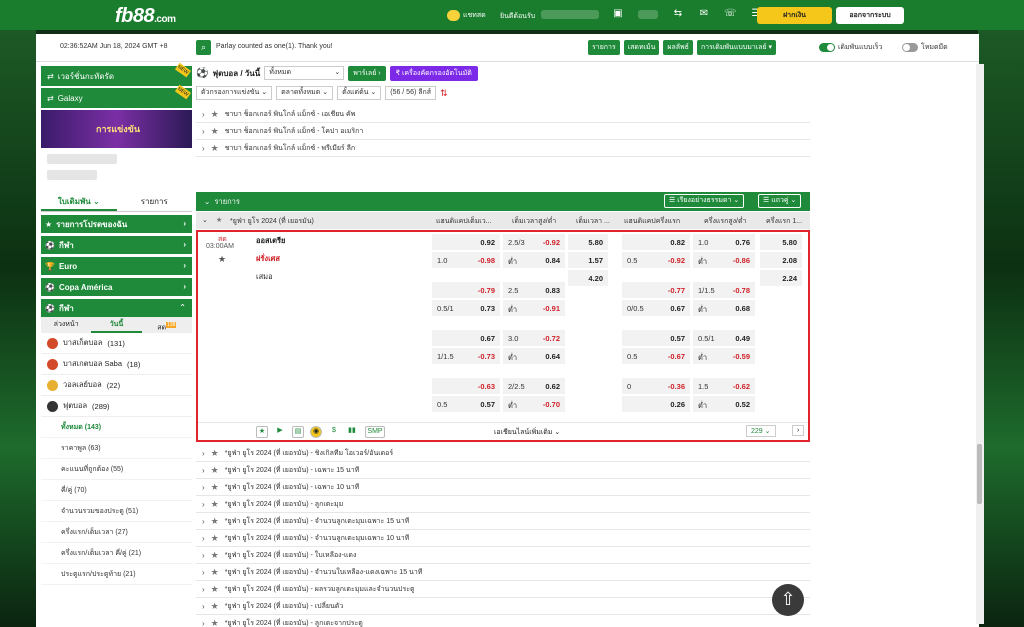 The image size is (1024, 627). Describe the element at coordinates (116, 325) in the screenshot. I see `subtab-today: วันนี้` at that location.